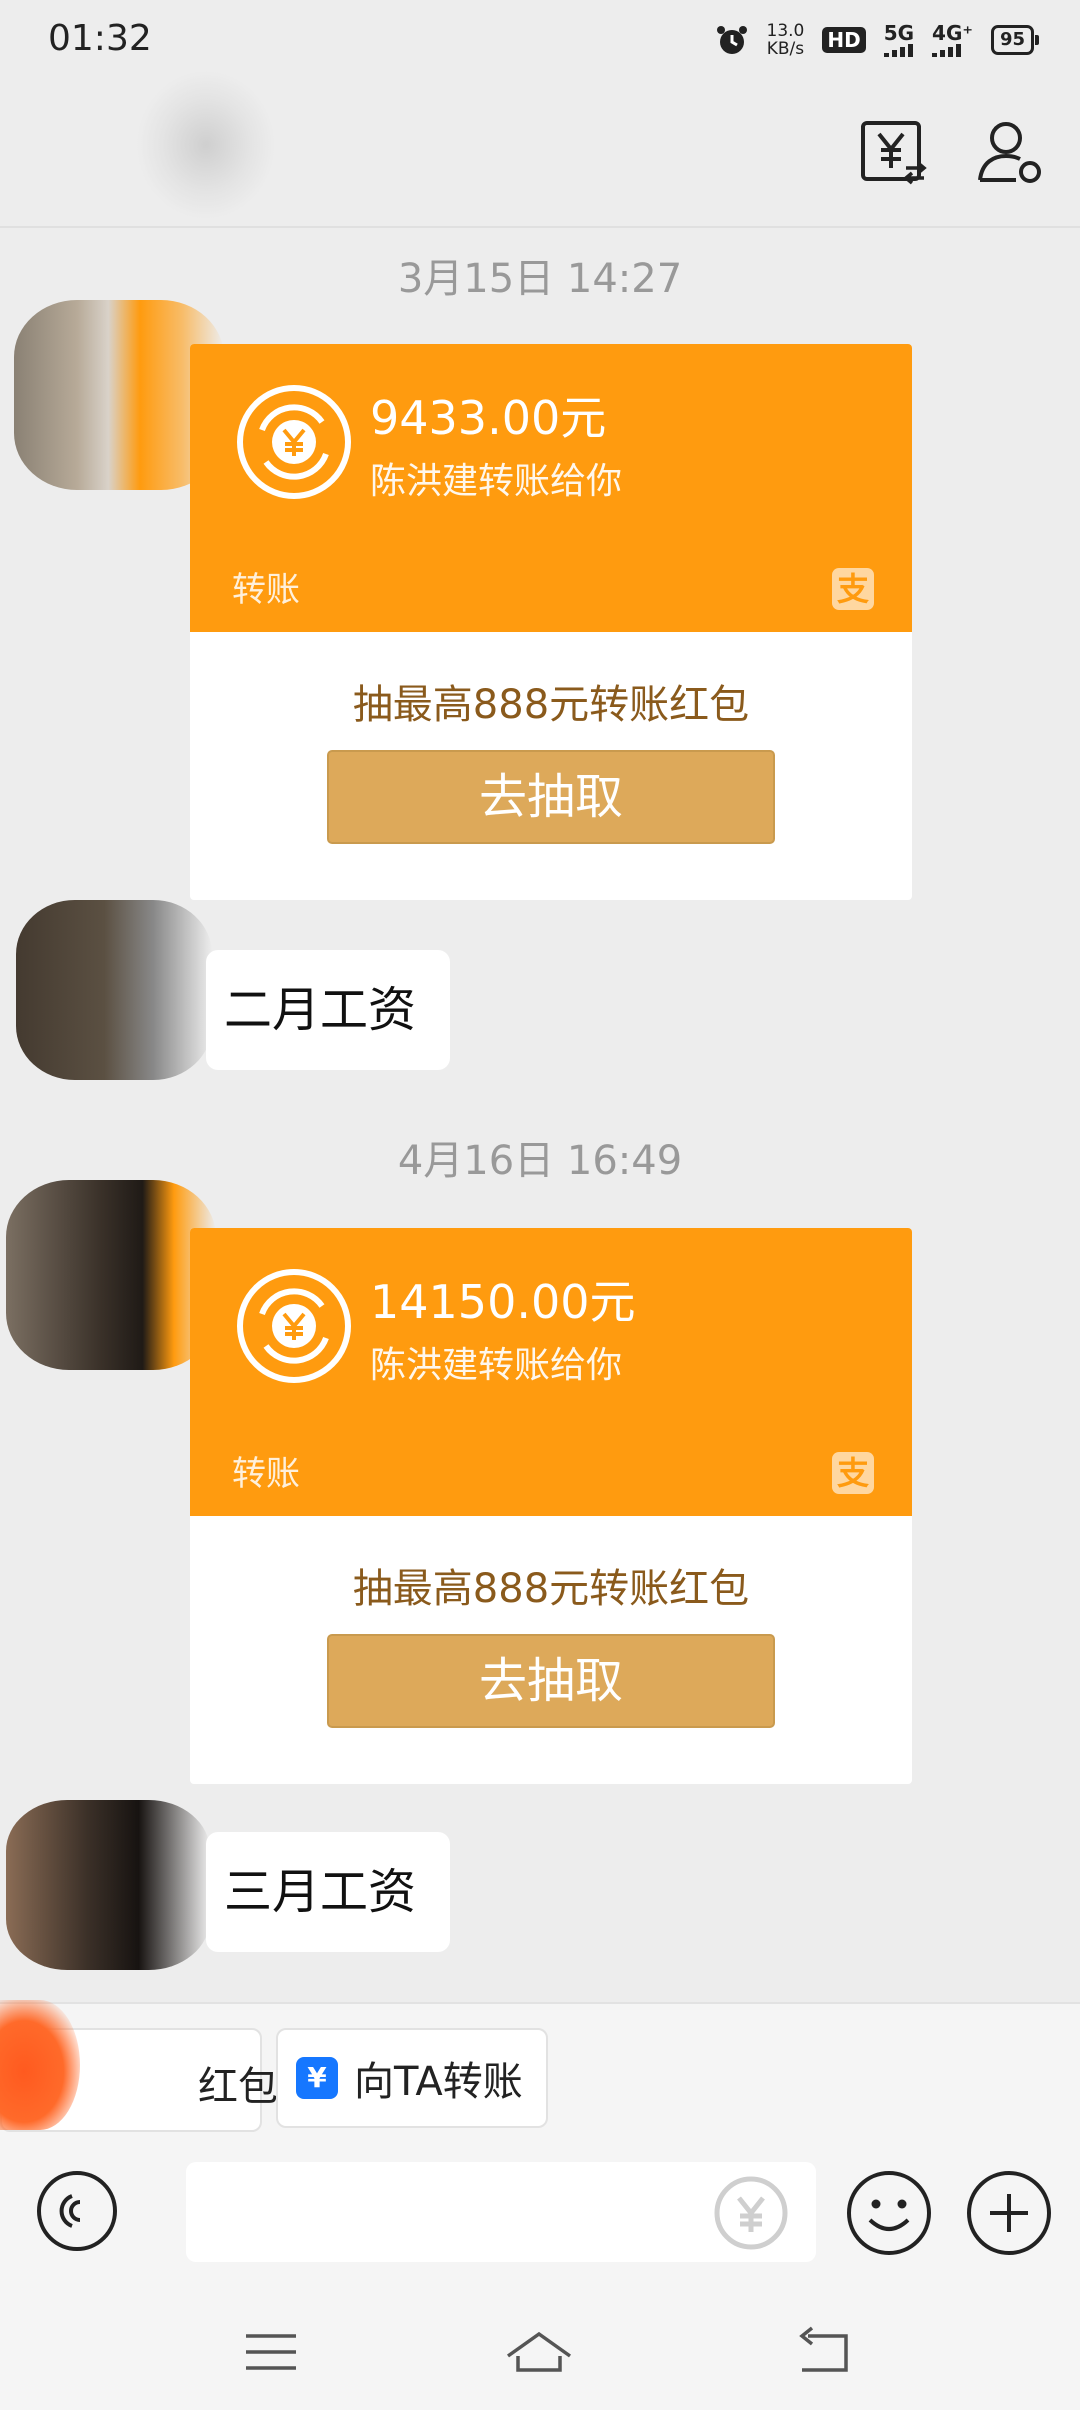 This screenshot has width=1080, height=2410. I want to click on signal-4g: 4G⁺, so click(952, 40).